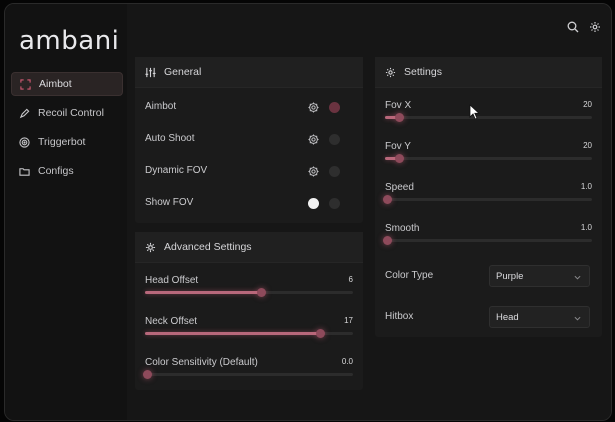 The height and width of the screenshot is (422, 615). Describe the element at coordinates (249, 108) in the screenshot. I see `general-row: Aimbot` at that location.